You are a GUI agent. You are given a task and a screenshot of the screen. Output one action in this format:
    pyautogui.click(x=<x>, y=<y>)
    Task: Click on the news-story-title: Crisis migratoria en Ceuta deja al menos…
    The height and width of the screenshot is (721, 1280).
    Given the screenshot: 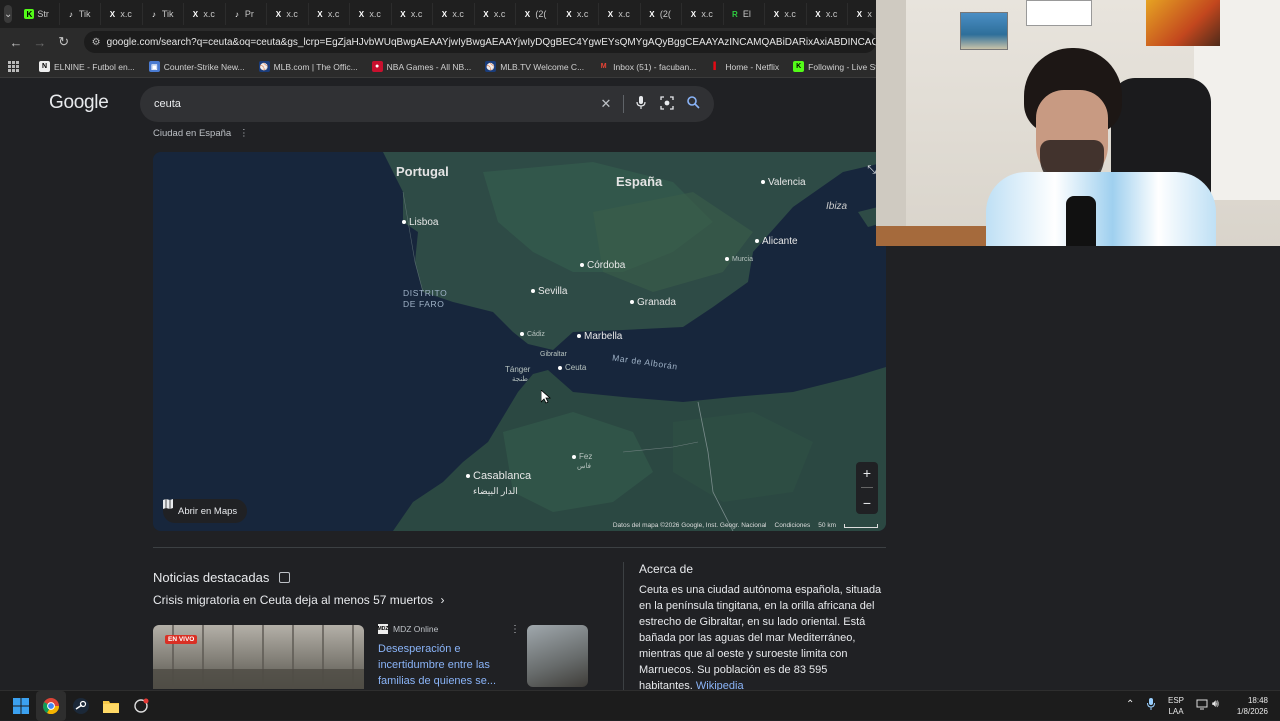 What is the action you would take?
    pyautogui.click(x=293, y=600)
    